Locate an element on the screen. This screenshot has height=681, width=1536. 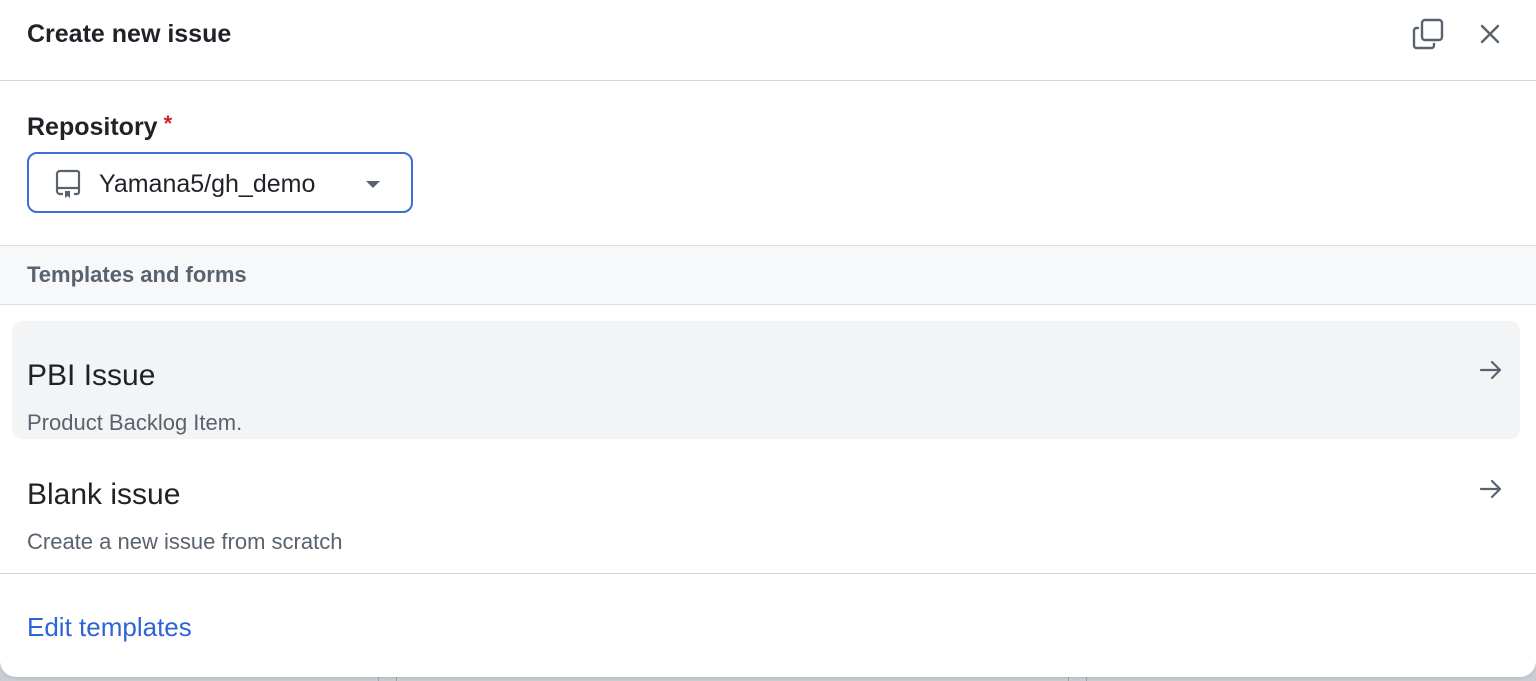
repository-select-value: Yamana5/gh_demo is located at coordinates (207, 184).